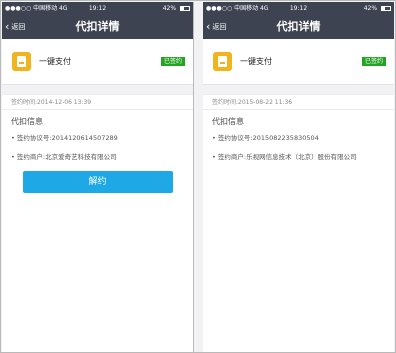 This screenshot has height=353, width=396. What do you see at coordinates (284, 157) in the screenshot?
I see `merchant-name: • 签约商户:乐视网信息技术（北京）股份有限公司` at bounding box center [284, 157].